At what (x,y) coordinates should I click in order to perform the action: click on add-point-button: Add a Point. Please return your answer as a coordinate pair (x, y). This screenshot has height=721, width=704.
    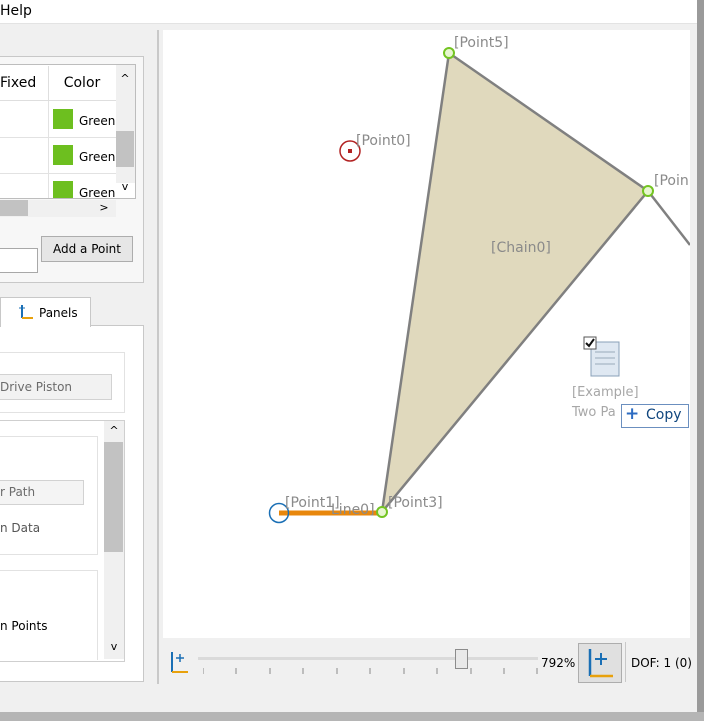
    Looking at the image, I should click on (87, 249).